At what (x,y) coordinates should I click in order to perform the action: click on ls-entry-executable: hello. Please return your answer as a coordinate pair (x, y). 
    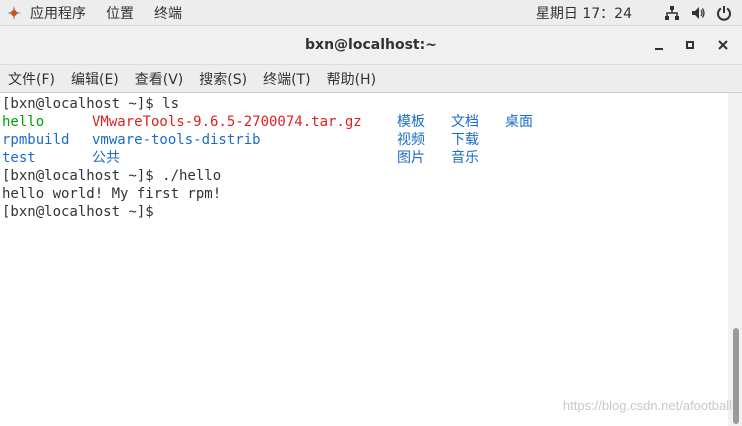
    Looking at the image, I should click on (23, 122).